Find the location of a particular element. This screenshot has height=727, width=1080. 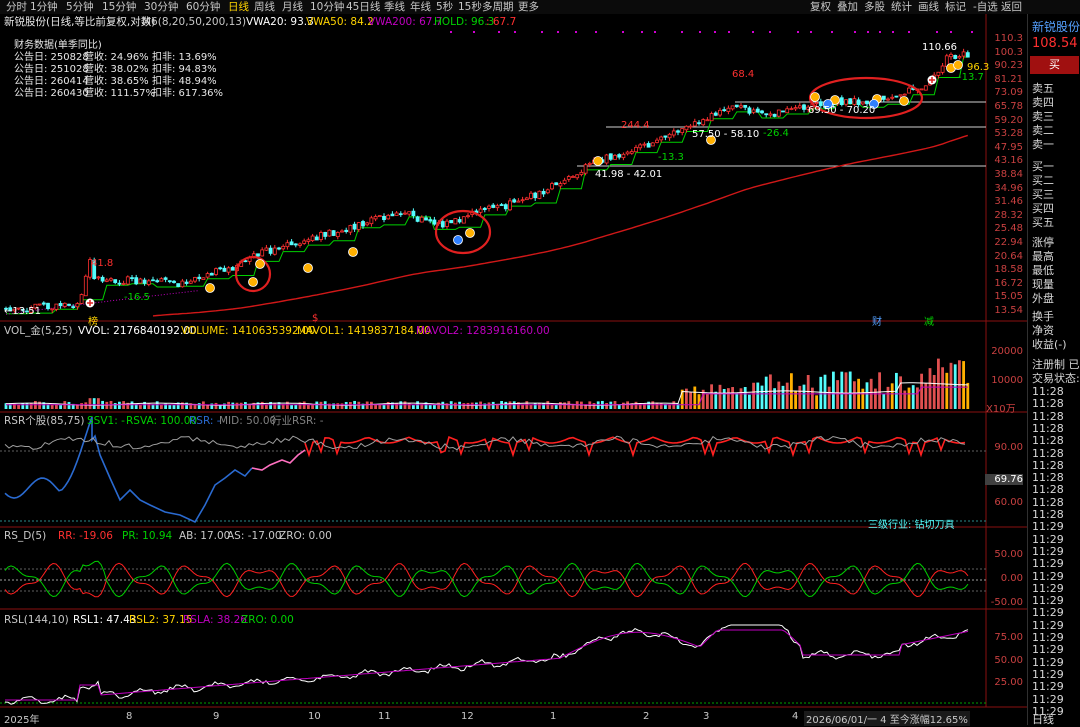

rsr-blue-line is located at coordinates (128, 470).